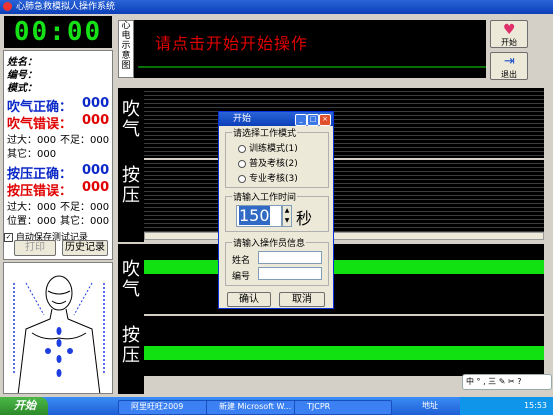 The width and height of the screenshot is (553, 415). I want to click on exit-button-label: 退出, so click(509, 74).